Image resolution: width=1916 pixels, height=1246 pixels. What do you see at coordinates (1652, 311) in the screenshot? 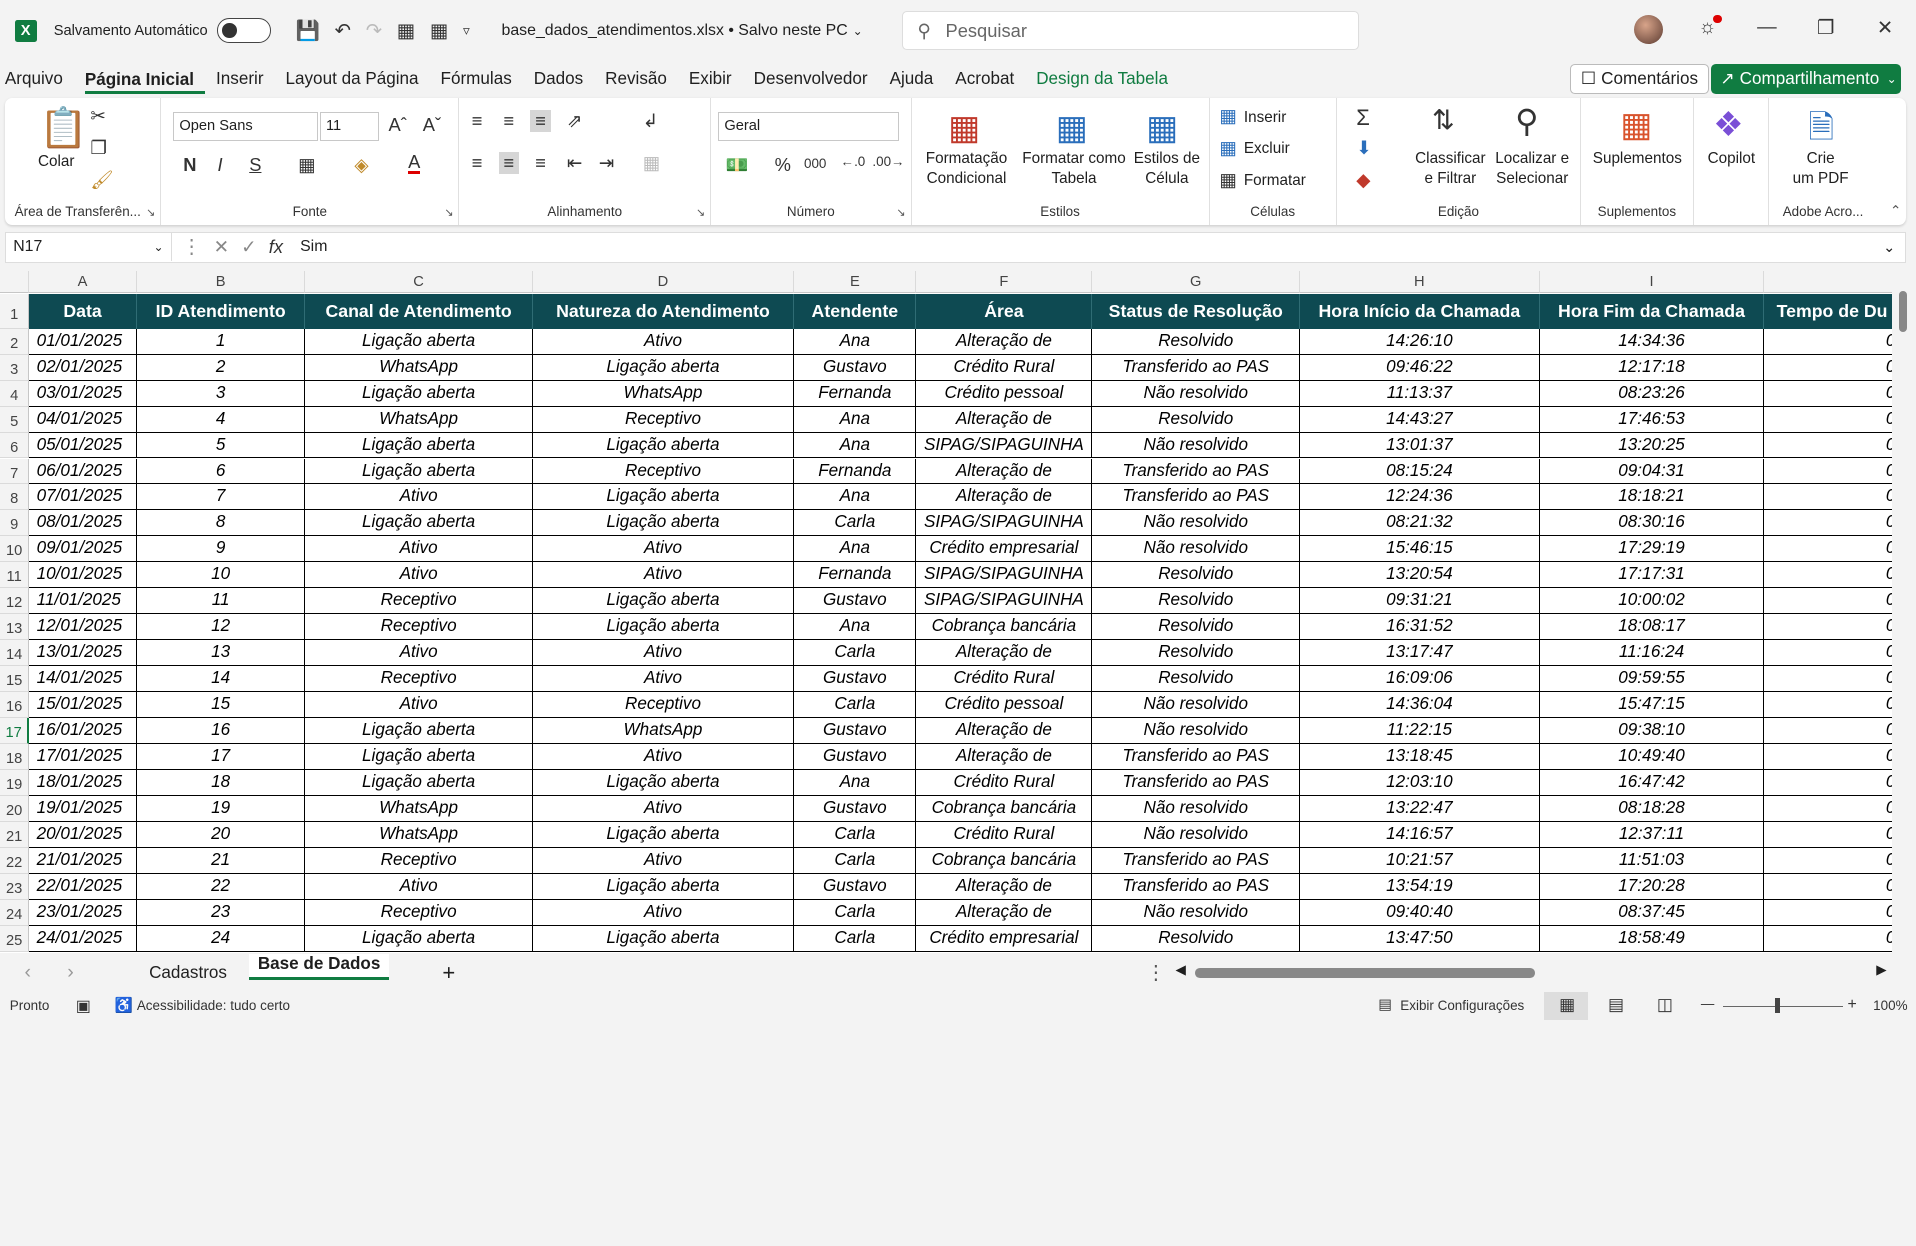
I see `table-header-cell: Hora Fim da Chamada` at bounding box center [1652, 311].